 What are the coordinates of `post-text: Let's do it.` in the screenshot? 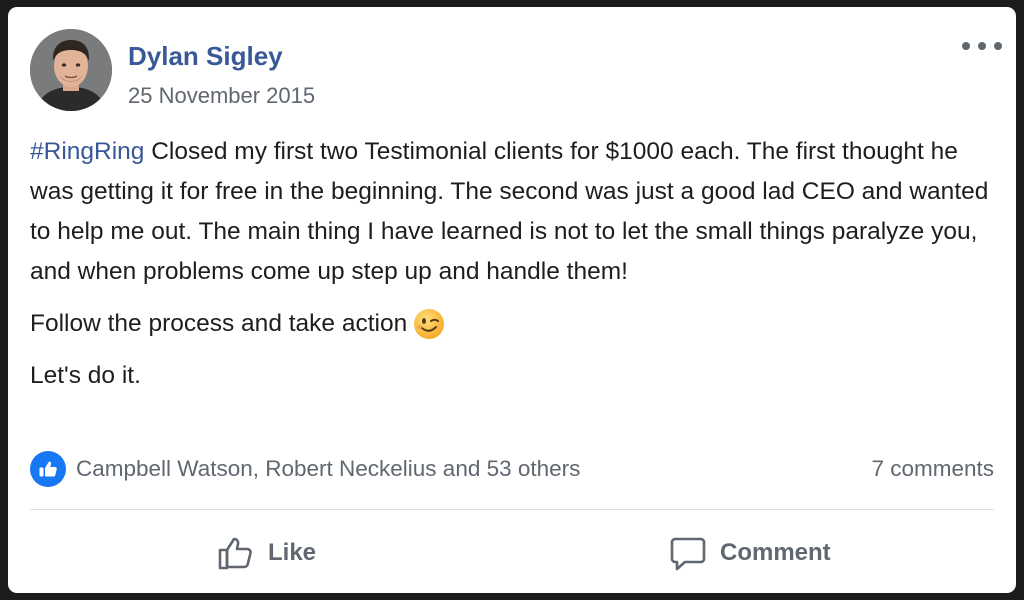 It's located at (85, 375).